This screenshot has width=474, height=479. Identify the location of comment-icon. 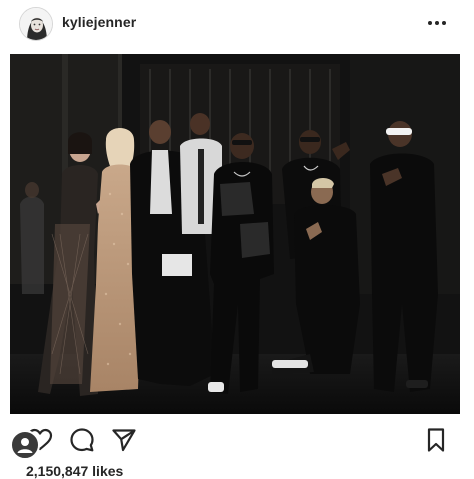
(82, 440).